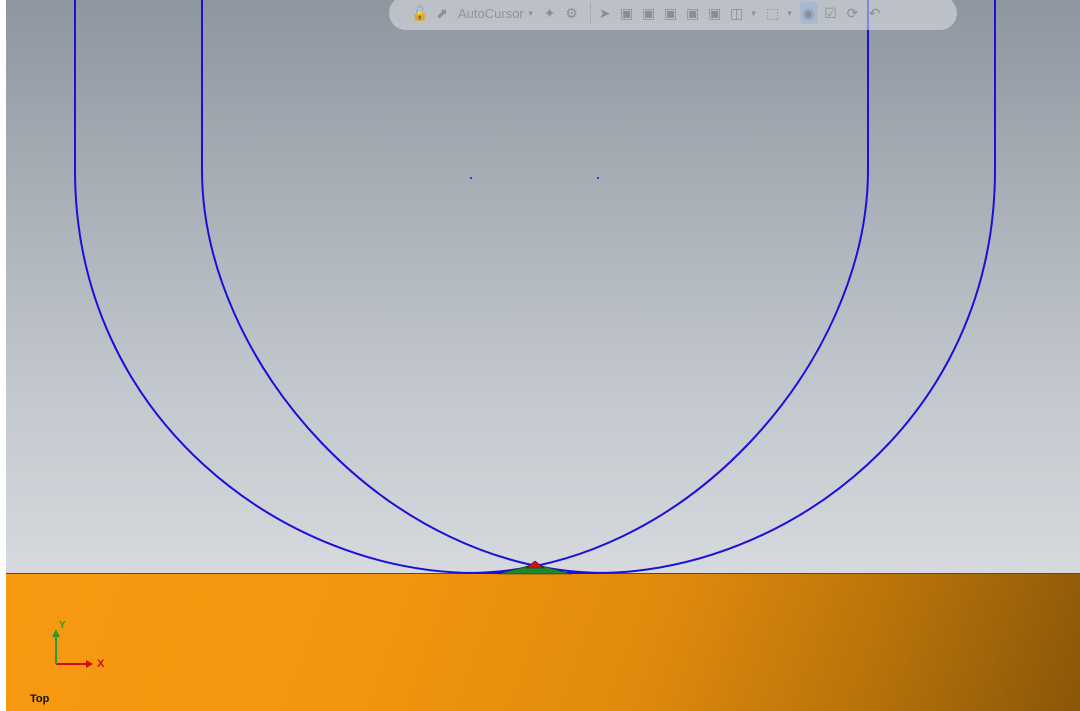 This screenshot has width=1080, height=711. I want to click on select-cursor-icon: ⬈, so click(442, 13).